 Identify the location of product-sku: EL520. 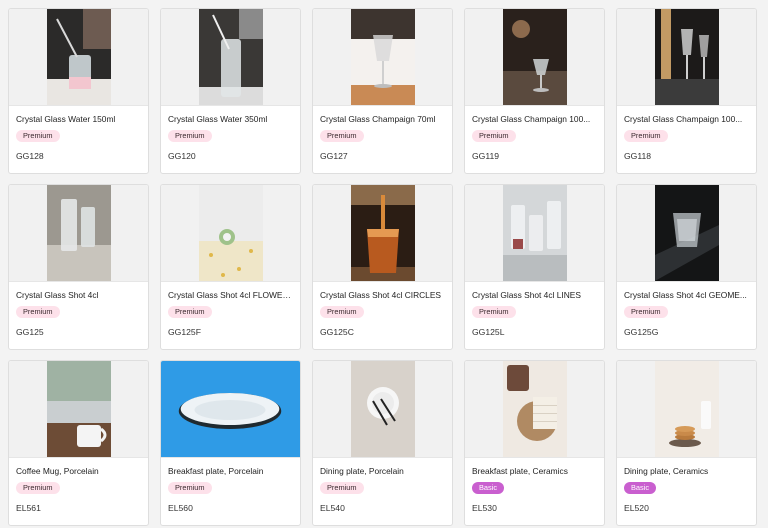
(636, 508).